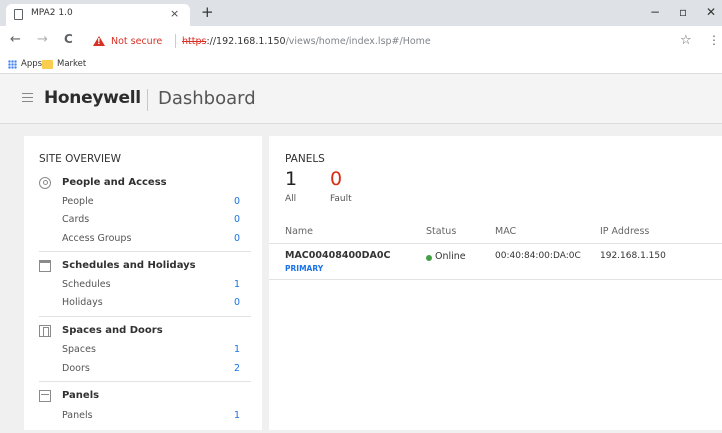 The height and width of the screenshot is (433, 722). What do you see at coordinates (45, 331) in the screenshot?
I see `door-icon` at bounding box center [45, 331].